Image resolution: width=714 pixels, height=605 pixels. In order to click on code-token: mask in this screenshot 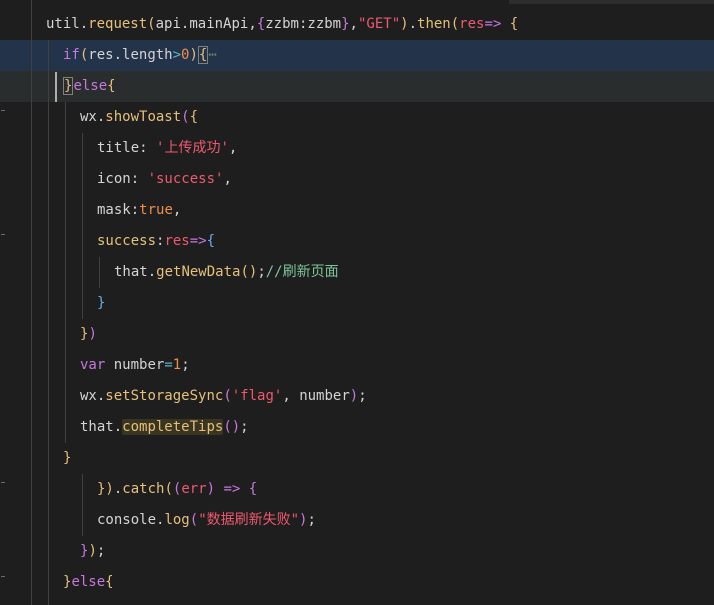, I will do `click(114, 210)`.